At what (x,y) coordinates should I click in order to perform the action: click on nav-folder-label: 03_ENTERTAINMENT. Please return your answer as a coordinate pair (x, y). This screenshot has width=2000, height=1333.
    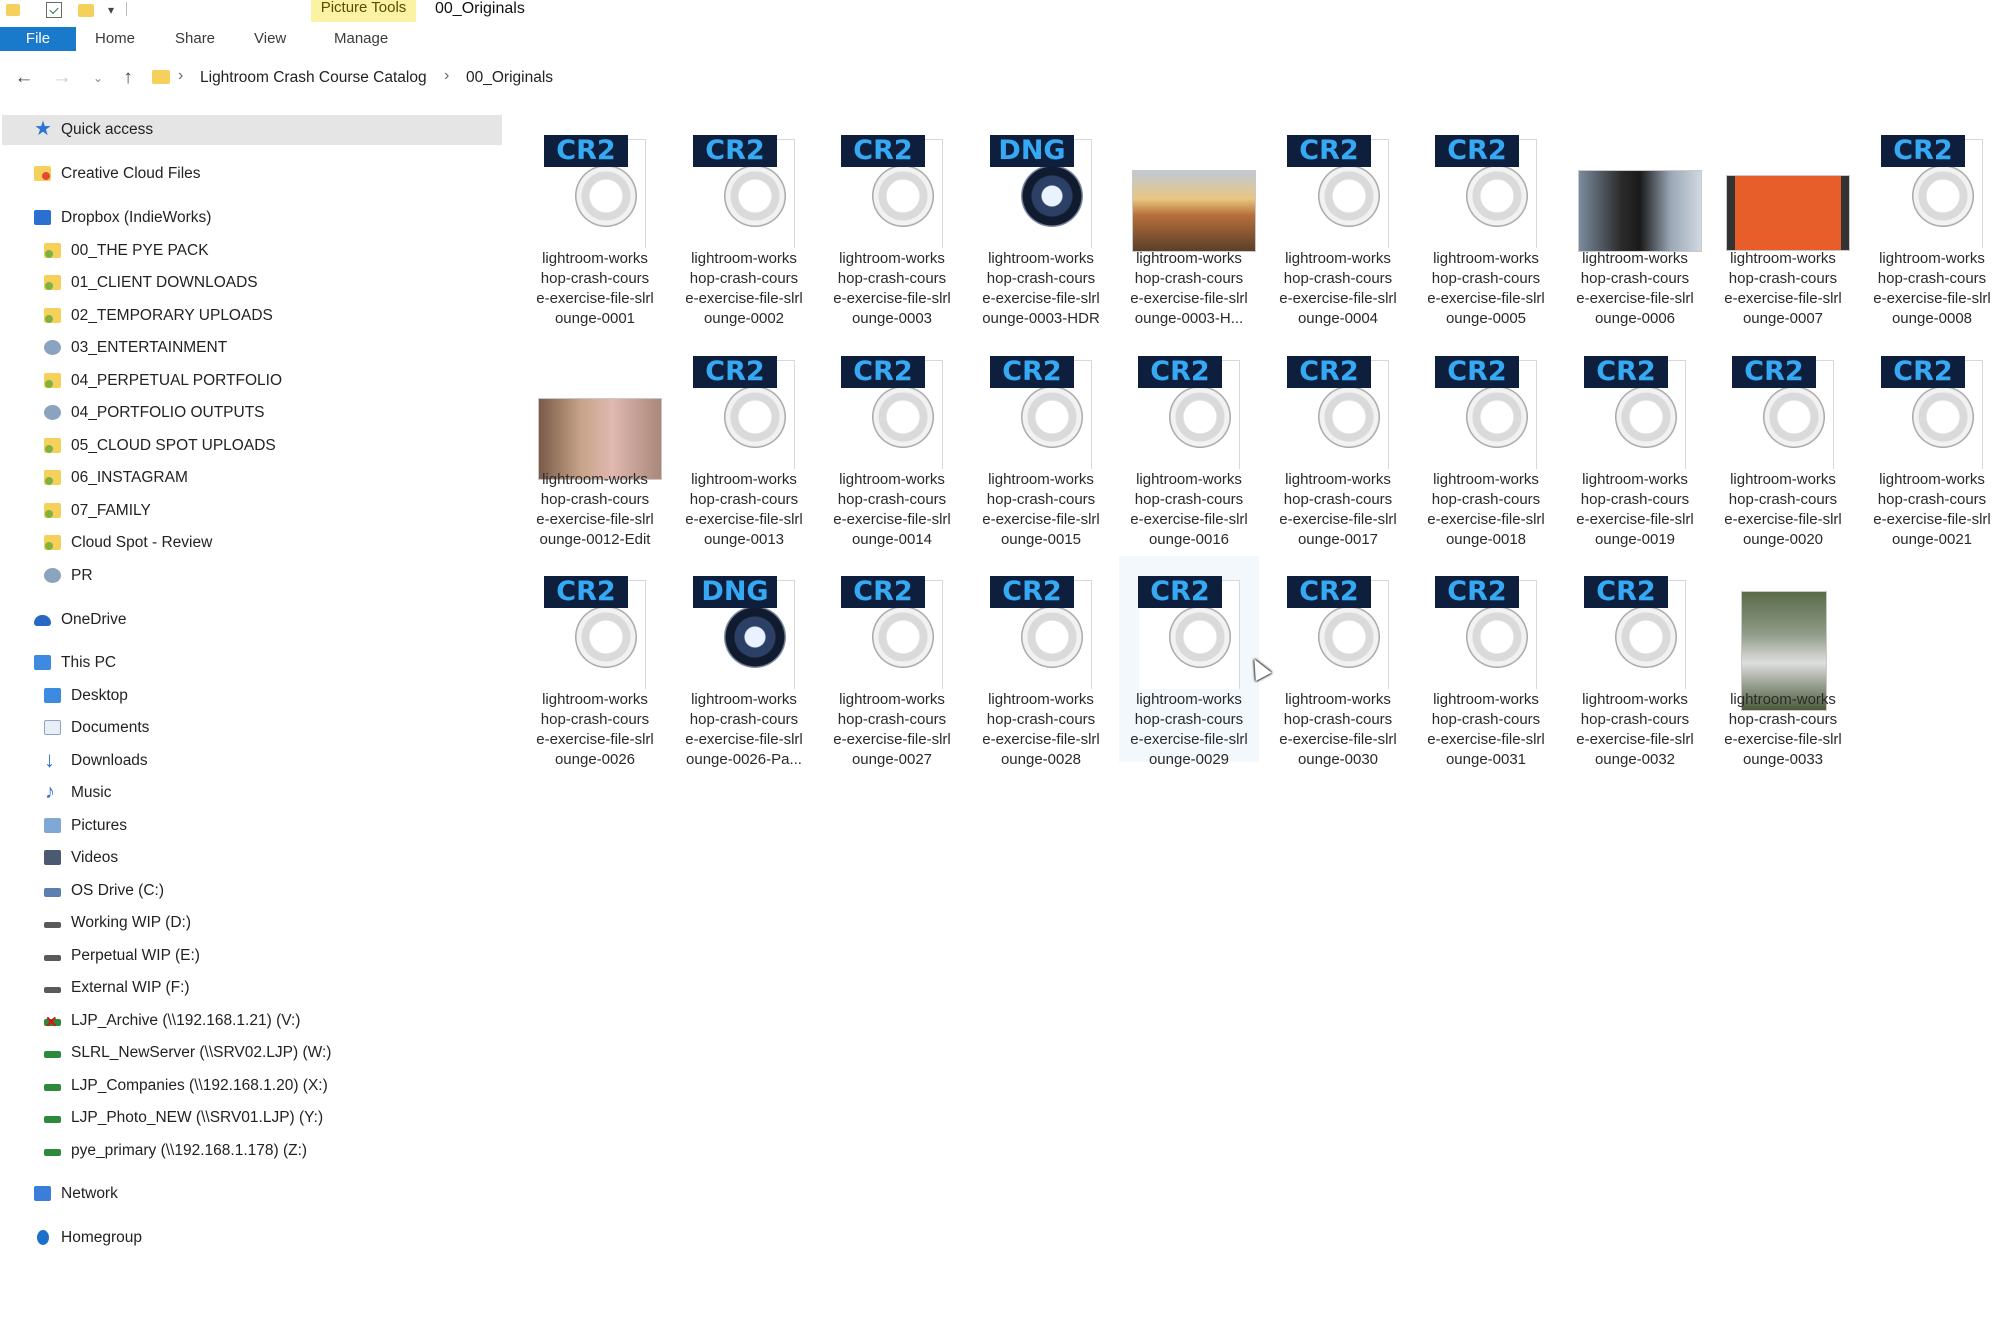
    Looking at the image, I should click on (149, 347).